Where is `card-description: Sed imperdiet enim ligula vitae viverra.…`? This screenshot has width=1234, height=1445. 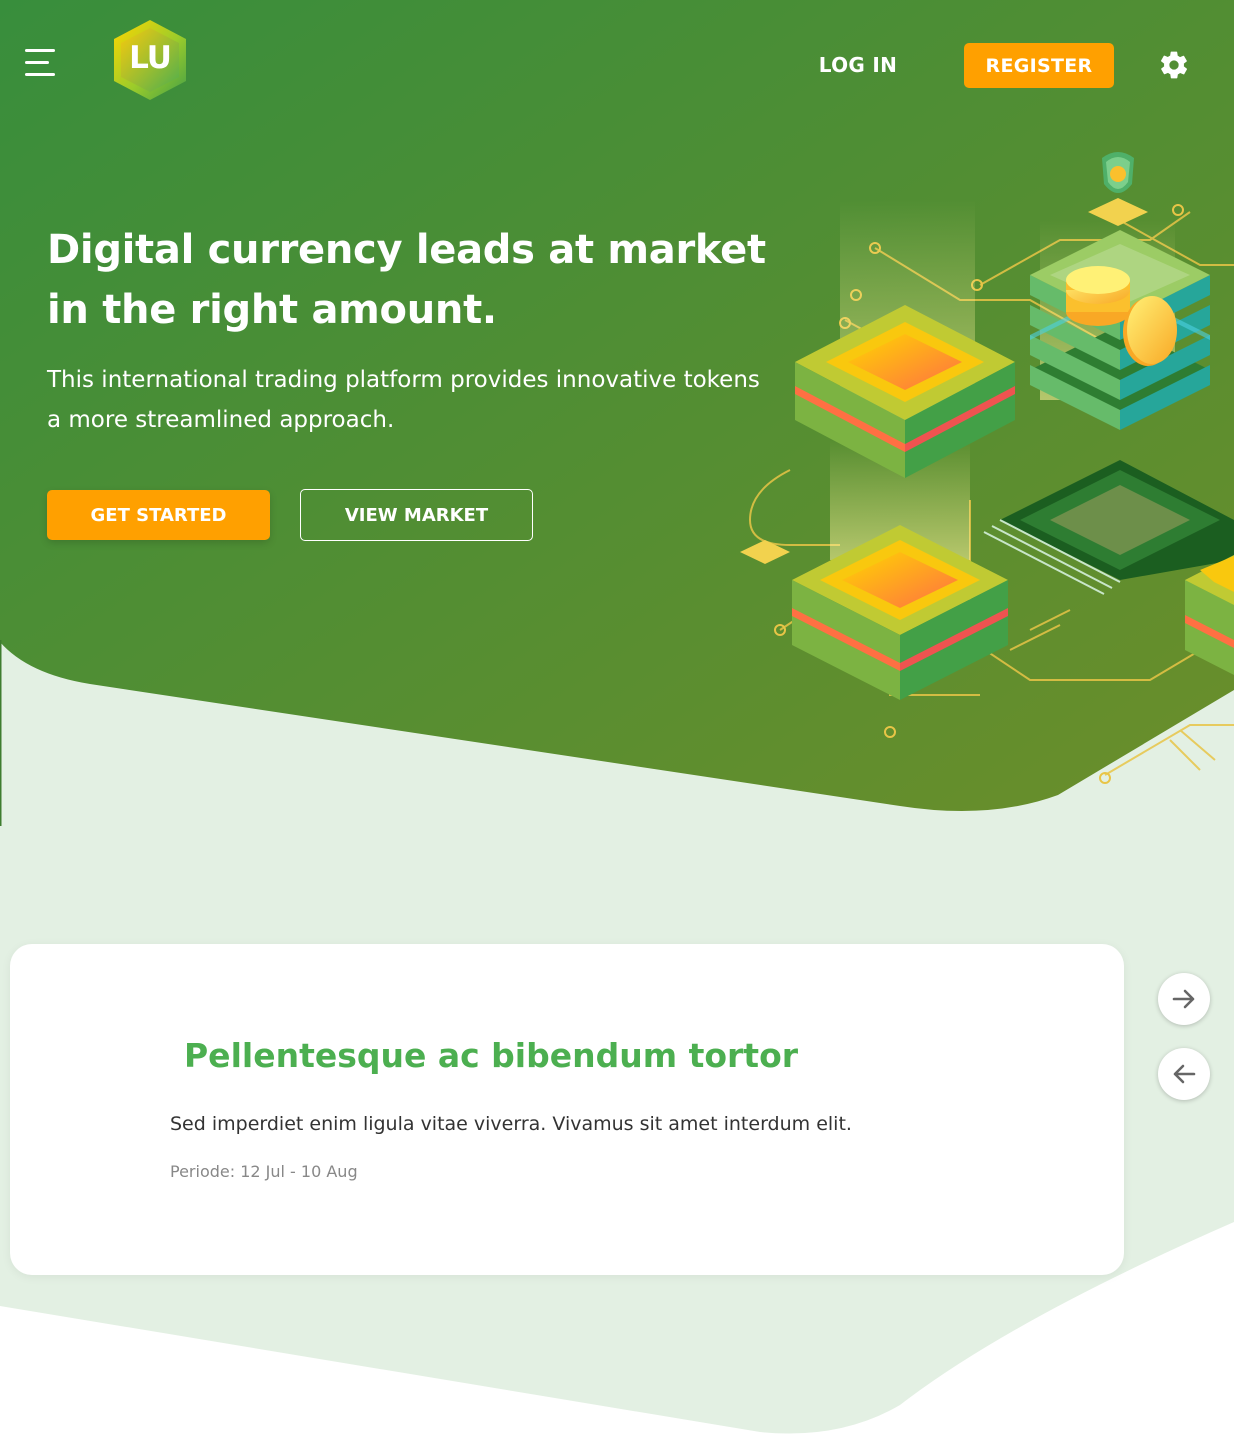 card-description: Sed imperdiet enim ligula vitae viverra.… is located at coordinates (511, 1124).